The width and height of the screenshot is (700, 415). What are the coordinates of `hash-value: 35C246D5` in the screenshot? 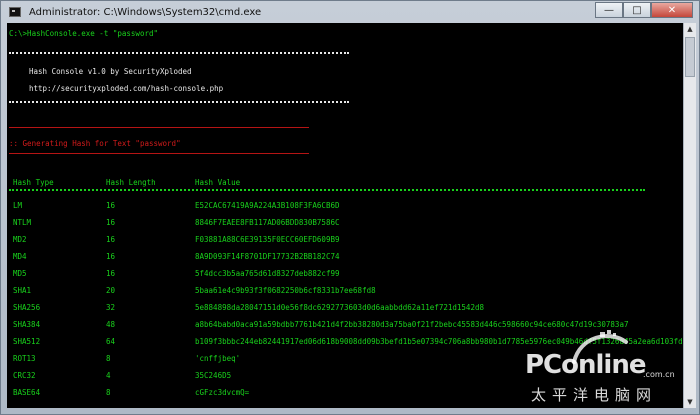 It's located at (213, 375).